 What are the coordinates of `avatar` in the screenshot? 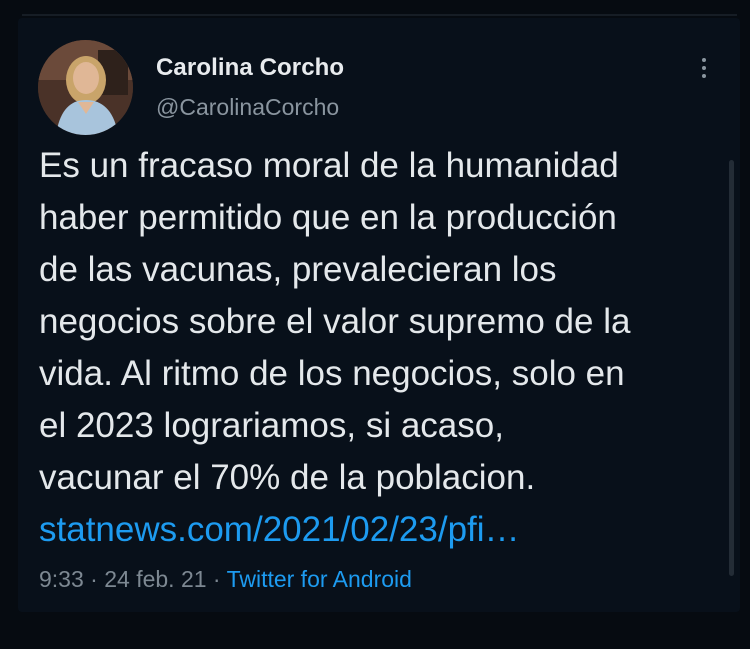 It's located at (85, 87).